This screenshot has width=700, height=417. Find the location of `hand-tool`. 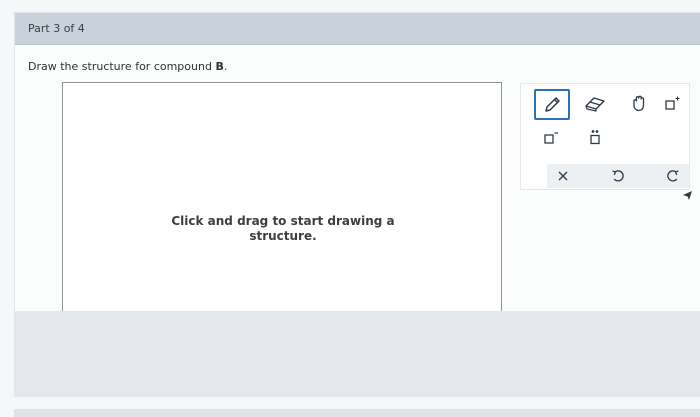

hand-tool is located at coordinates (639, 104).